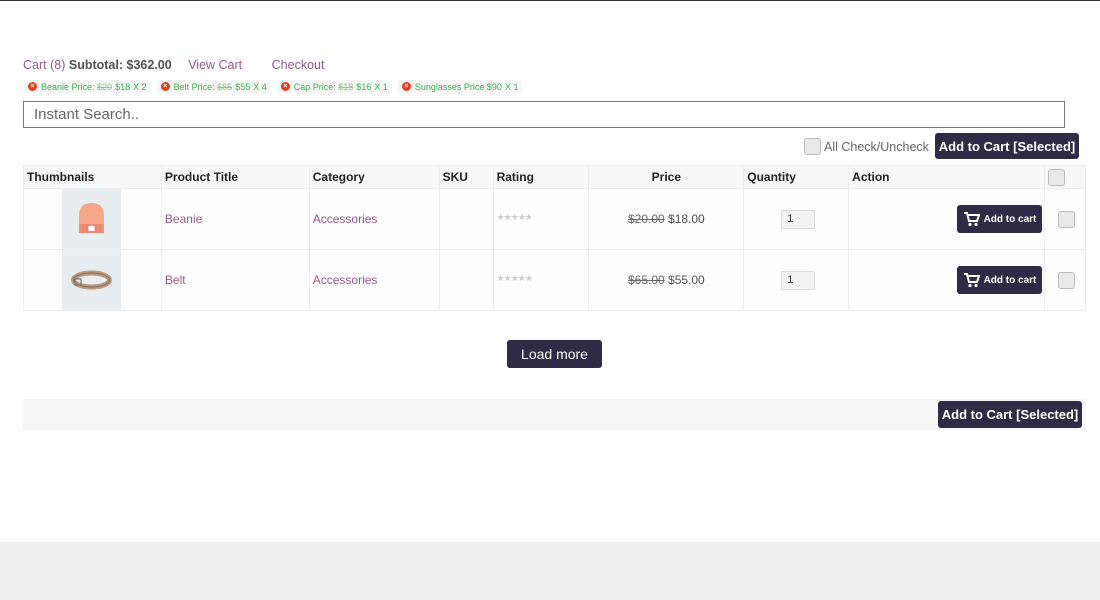 The image size is (1100, 600). What do you see at coordinates (235, 177) in the screenshot?
I see `header-product-title: Product Title` at bounding box center [235, 177].